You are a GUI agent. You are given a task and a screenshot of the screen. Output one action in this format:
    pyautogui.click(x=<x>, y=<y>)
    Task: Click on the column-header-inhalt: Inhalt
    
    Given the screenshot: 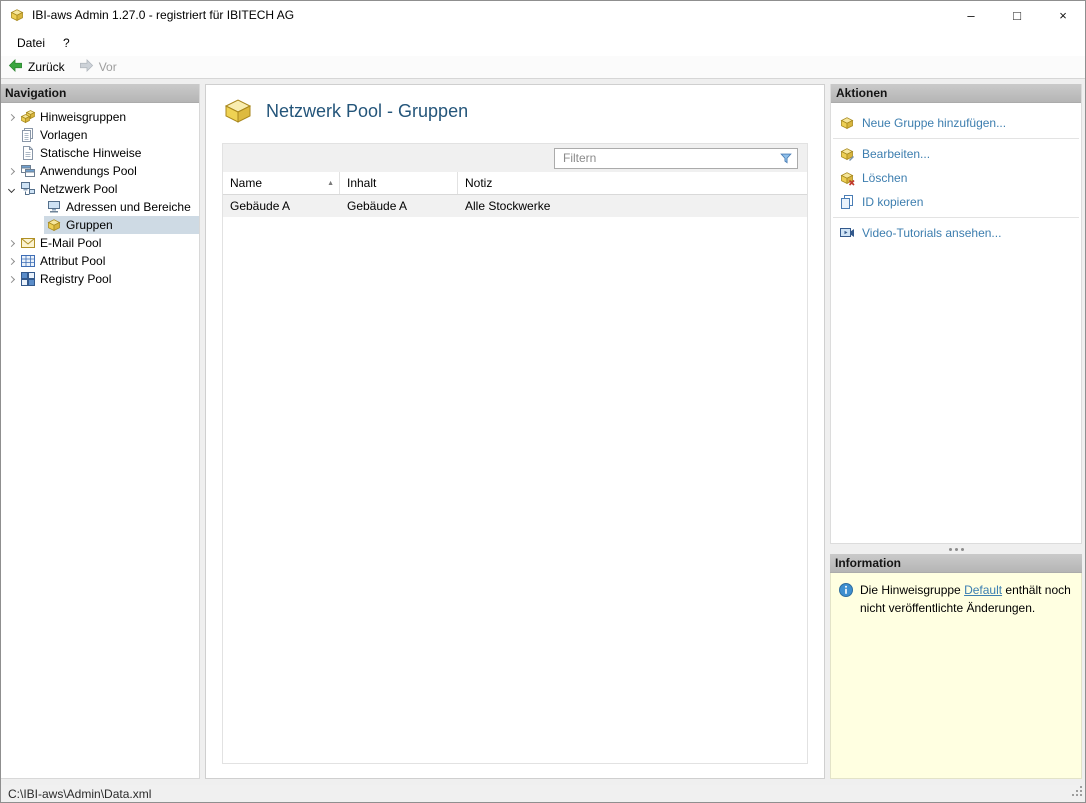 What is the action you would take?
    pyautogui.click(x=399, y=183)
    